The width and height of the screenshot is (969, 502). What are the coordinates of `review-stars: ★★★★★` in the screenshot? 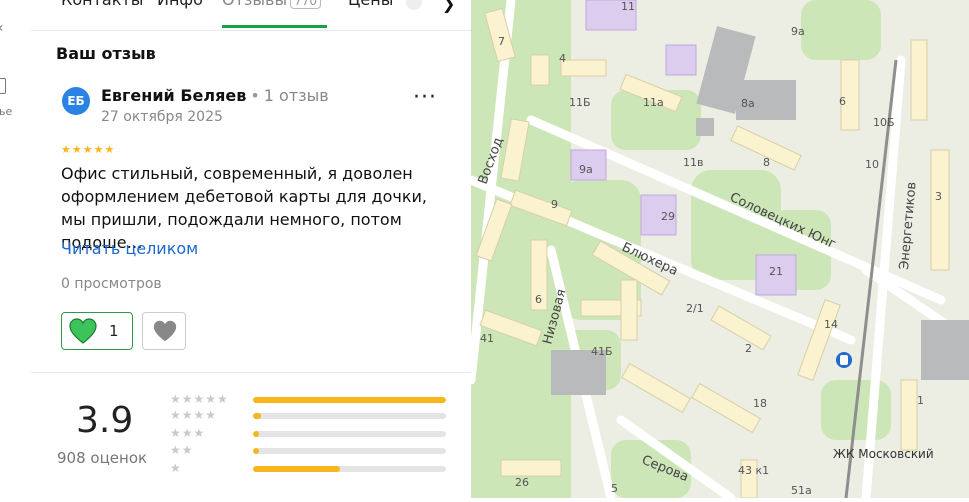 It's located at (88, 149).